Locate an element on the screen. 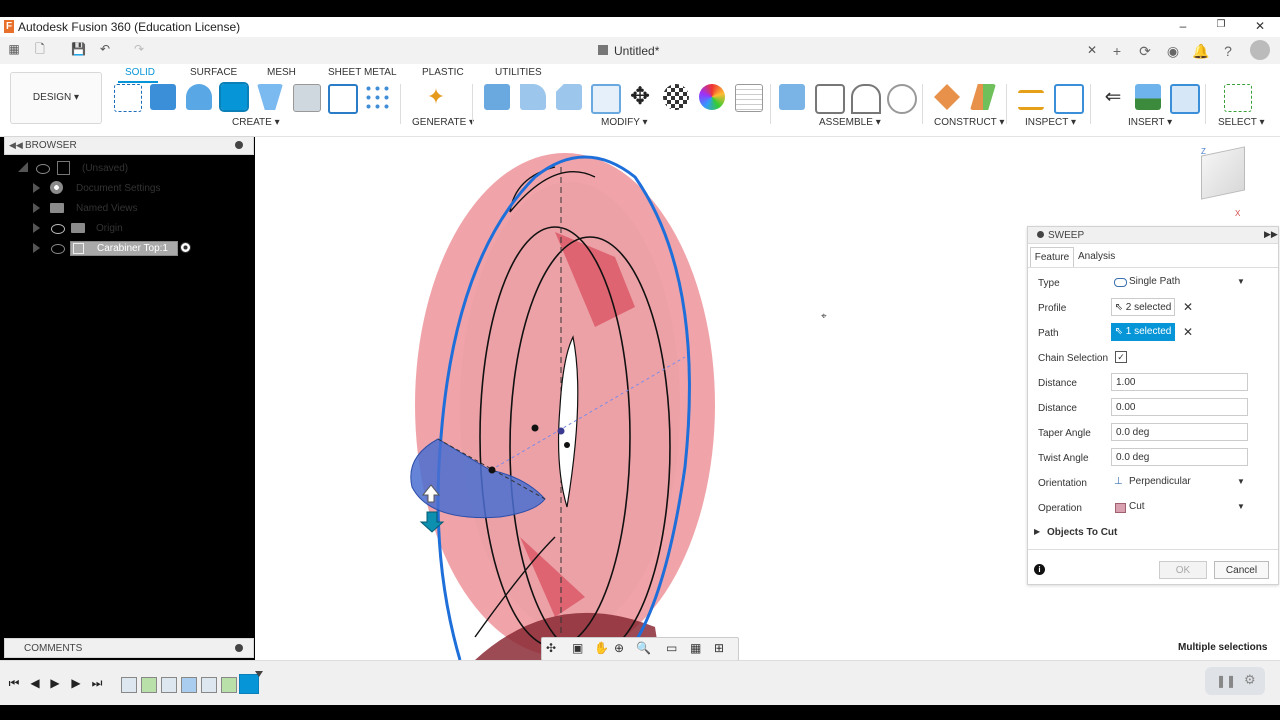  motion-link-icon is located at coordinates (902, 99).